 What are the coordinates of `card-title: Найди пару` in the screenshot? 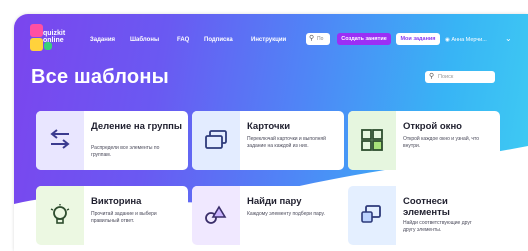 It's located at (274, 201).